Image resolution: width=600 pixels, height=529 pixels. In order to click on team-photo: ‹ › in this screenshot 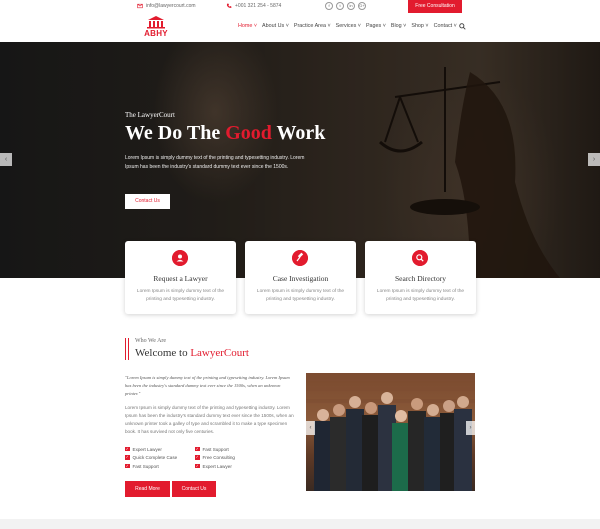, I will do `click(390, 432)`.